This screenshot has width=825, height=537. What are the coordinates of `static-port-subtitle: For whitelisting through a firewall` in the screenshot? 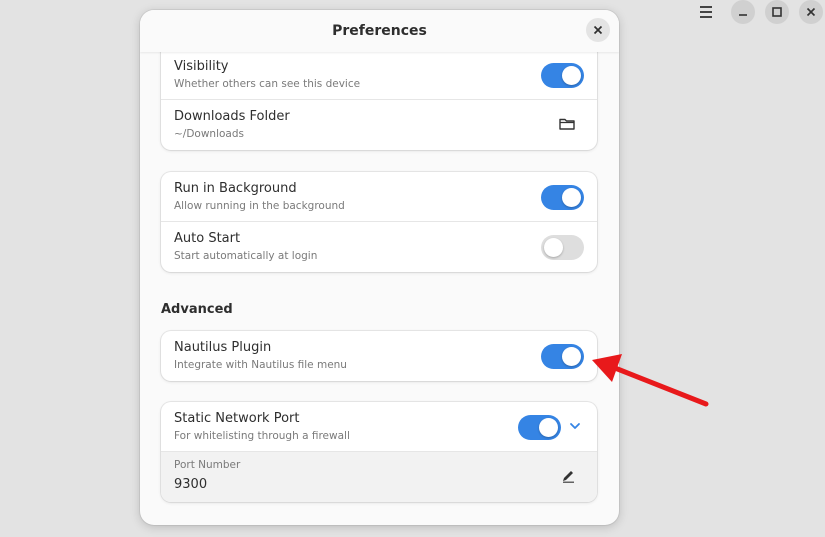 It's located at (262, 436).